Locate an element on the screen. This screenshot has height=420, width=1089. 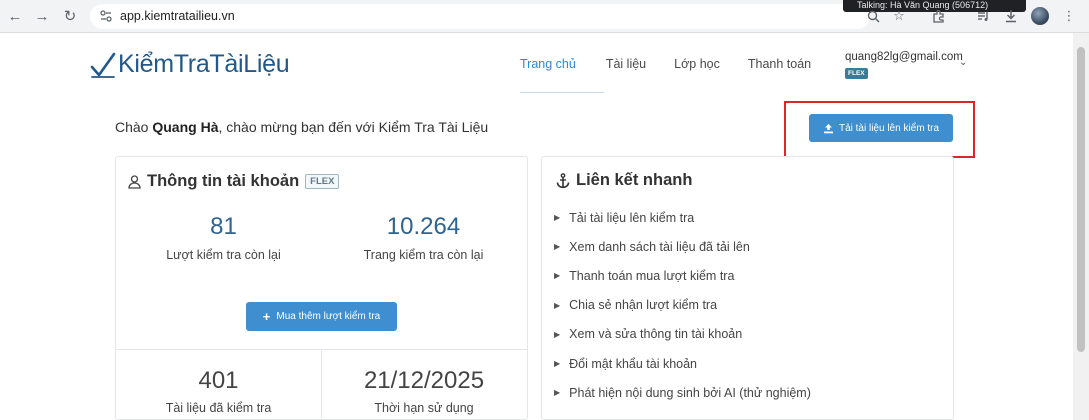
quick-links-title-text: Liên kết nhanh is located at coordinates (634, 180).